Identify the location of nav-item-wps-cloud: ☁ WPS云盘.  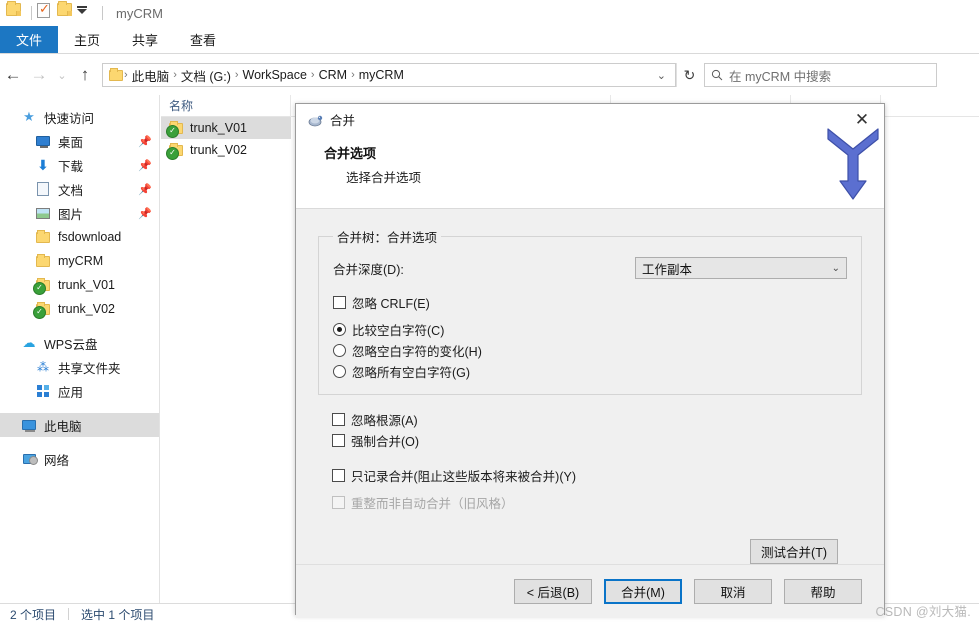
(79, 343).